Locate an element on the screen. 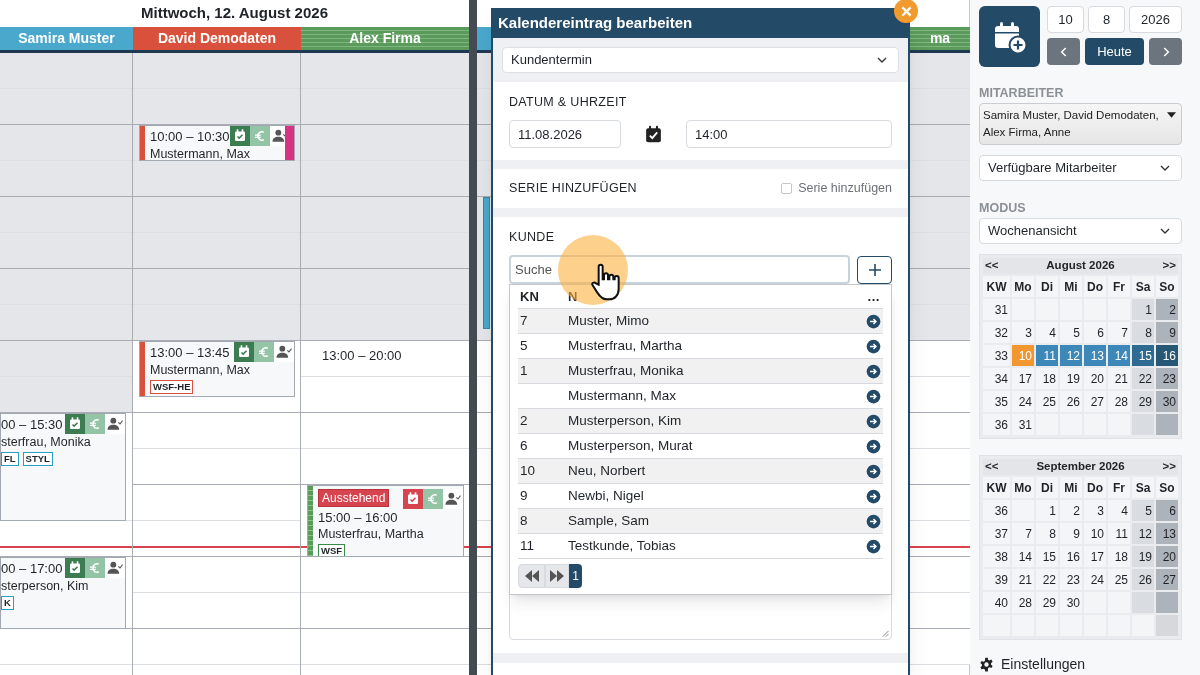 This screenshot has height=675, width=1200. calendar-check-icon is located at coordinates (653, 134).